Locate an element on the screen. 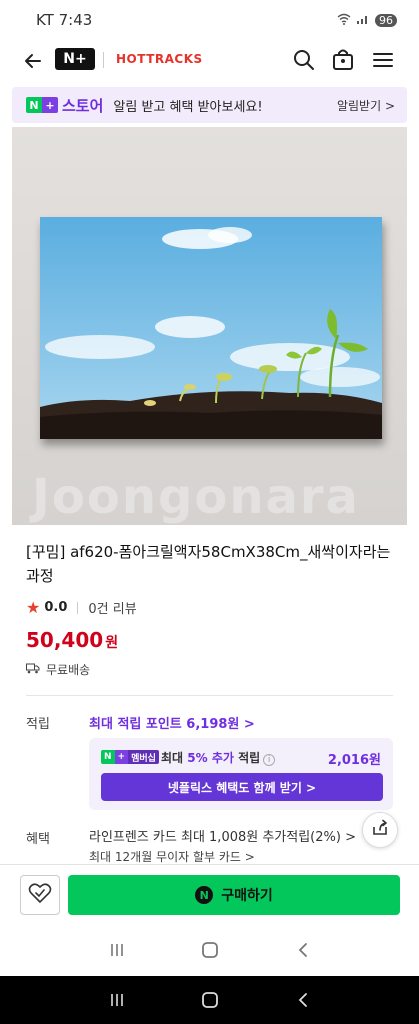  signal-icon is located at coordinates (363, 20).